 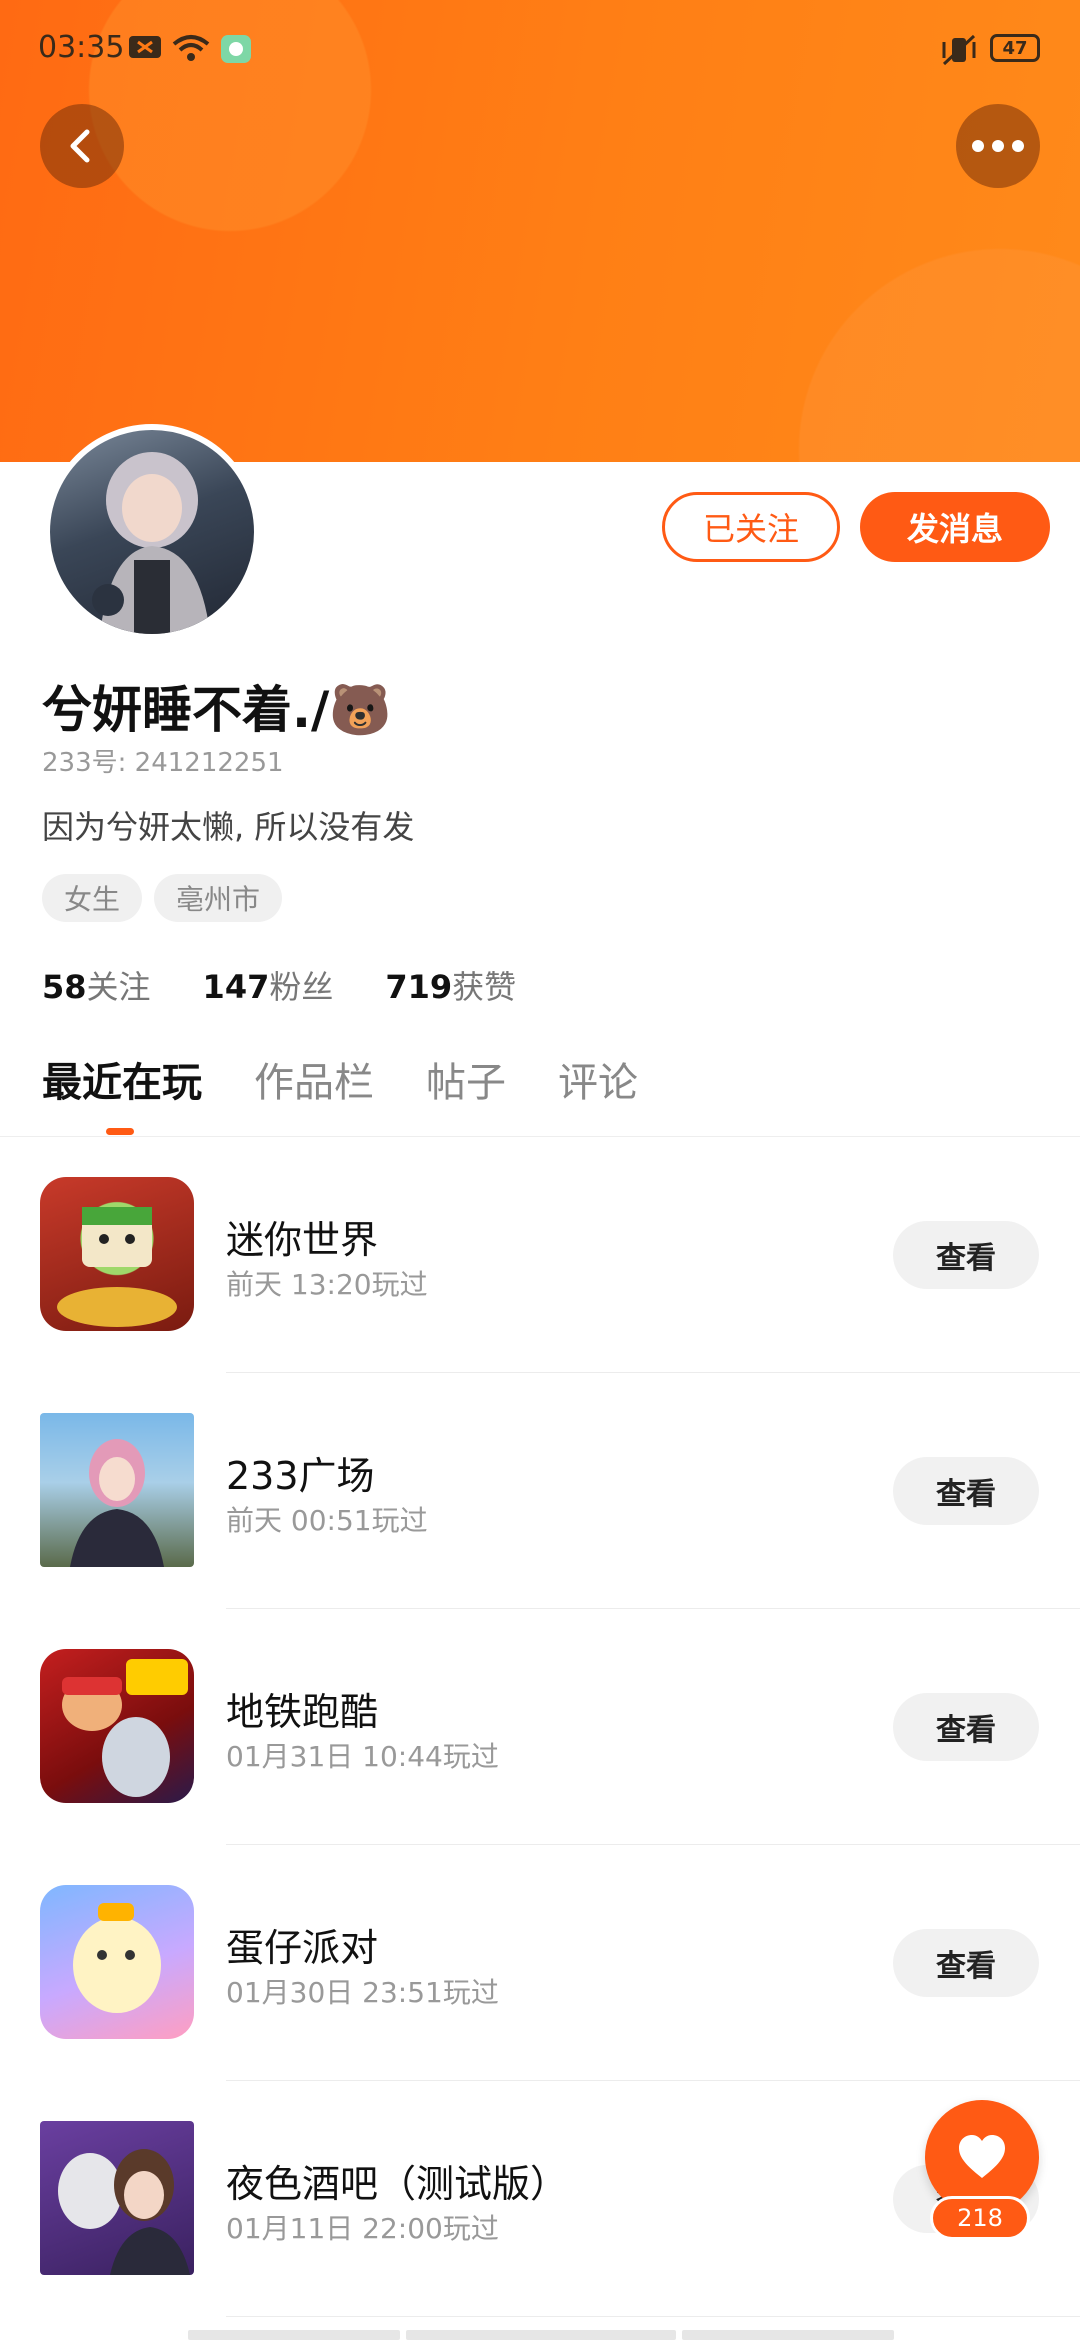 I want to click on list-item: 233广场 前天 00:51玩过 查看, so click(x=540, y=1491).